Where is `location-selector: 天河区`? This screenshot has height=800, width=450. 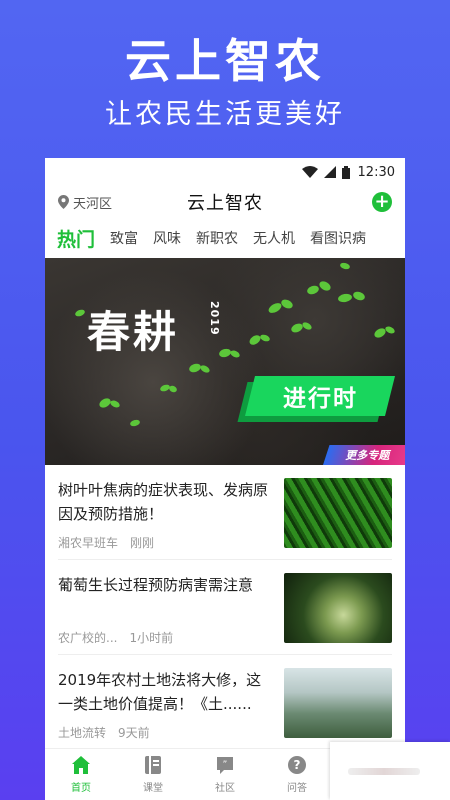
location-selector: 天河区 is located at coordinates (85, 202).